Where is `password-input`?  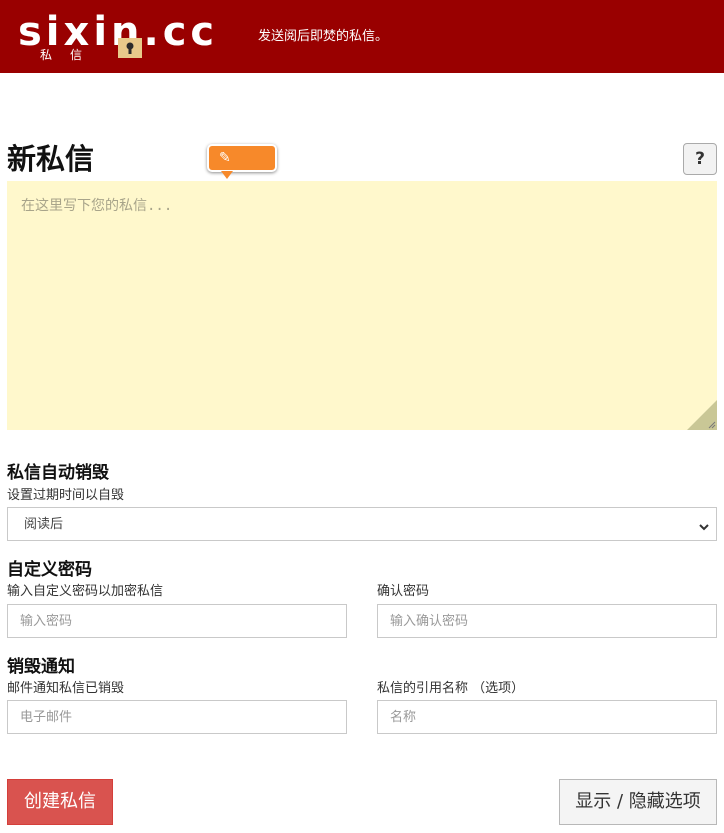 password-input is located at coordinates (177, 621).